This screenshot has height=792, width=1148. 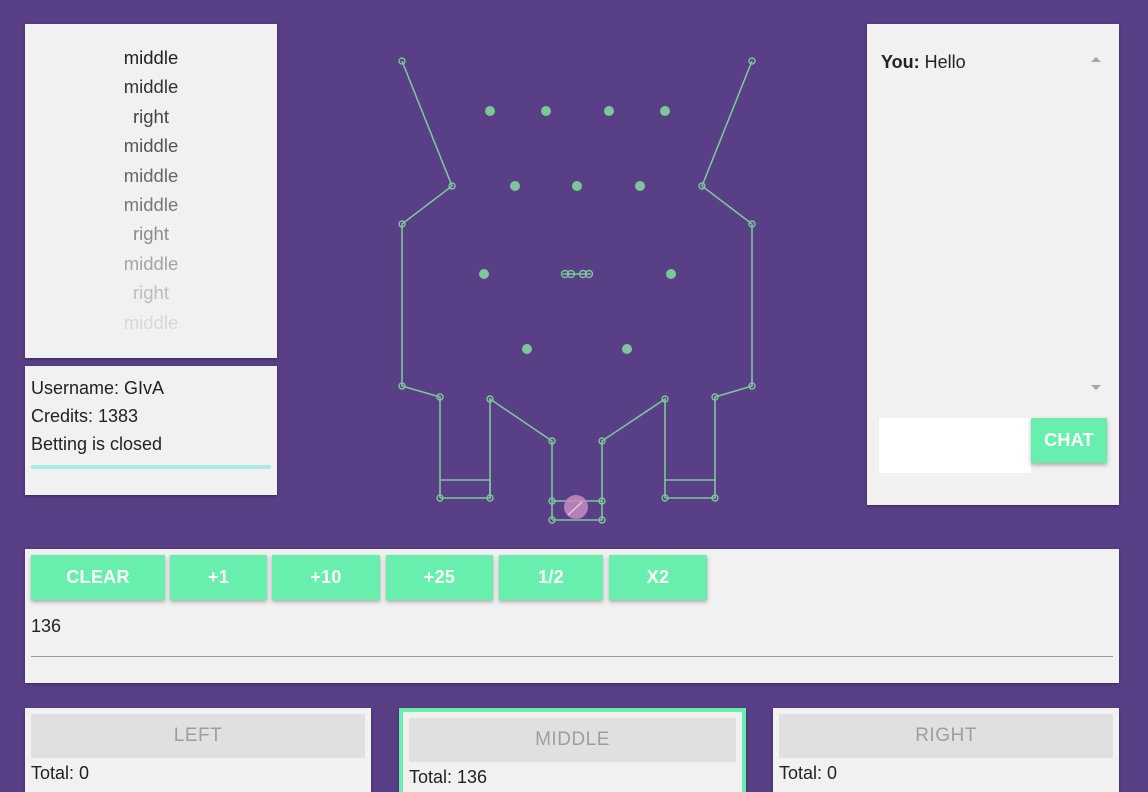 I want to click on half-bet-button: 1/2, so click(x=551, y=577).